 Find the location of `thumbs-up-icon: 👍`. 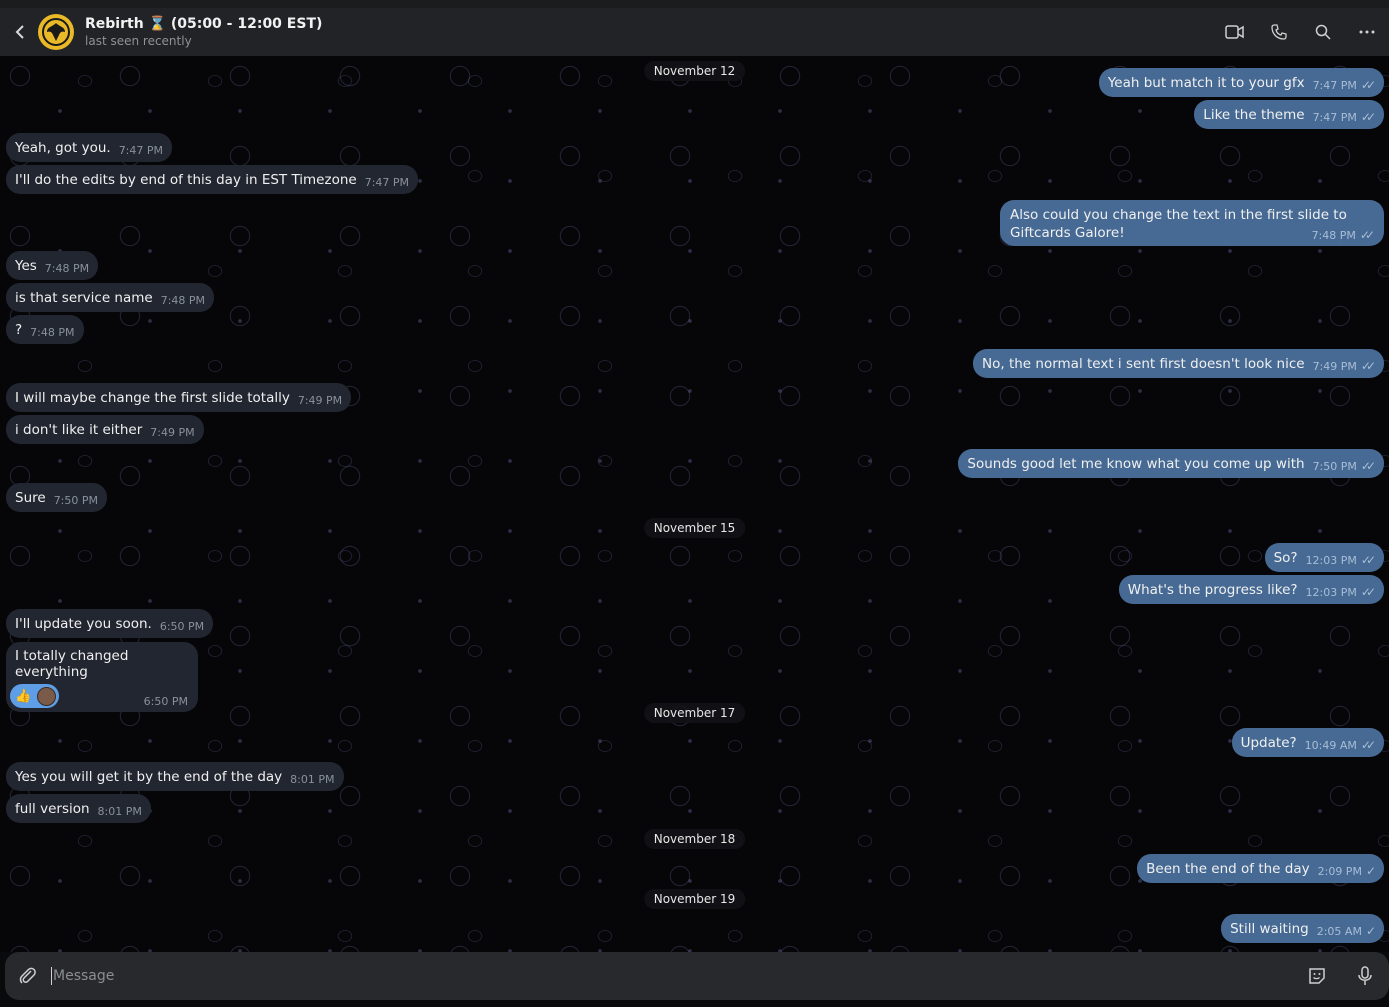

thumbs-up-icon: 👍 is located at coordinates (23, 696).